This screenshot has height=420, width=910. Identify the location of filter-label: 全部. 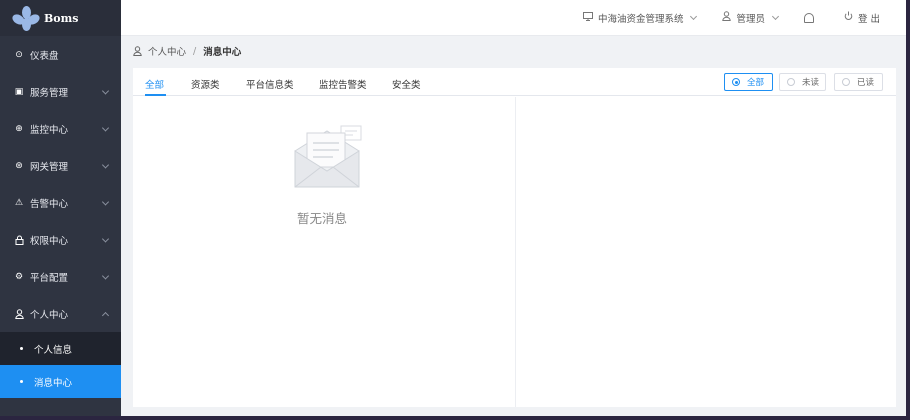
(756, 83).